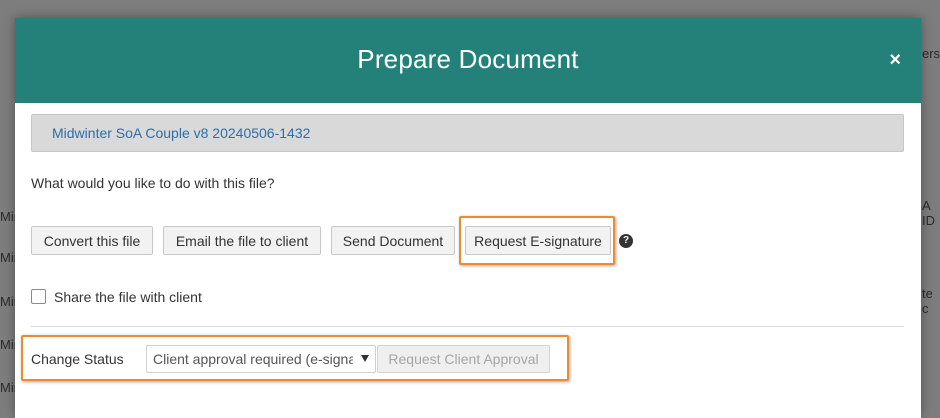 The height and width of the screenshot is (418, 940). I want to click on close-icon: ×, so click(895, 60).